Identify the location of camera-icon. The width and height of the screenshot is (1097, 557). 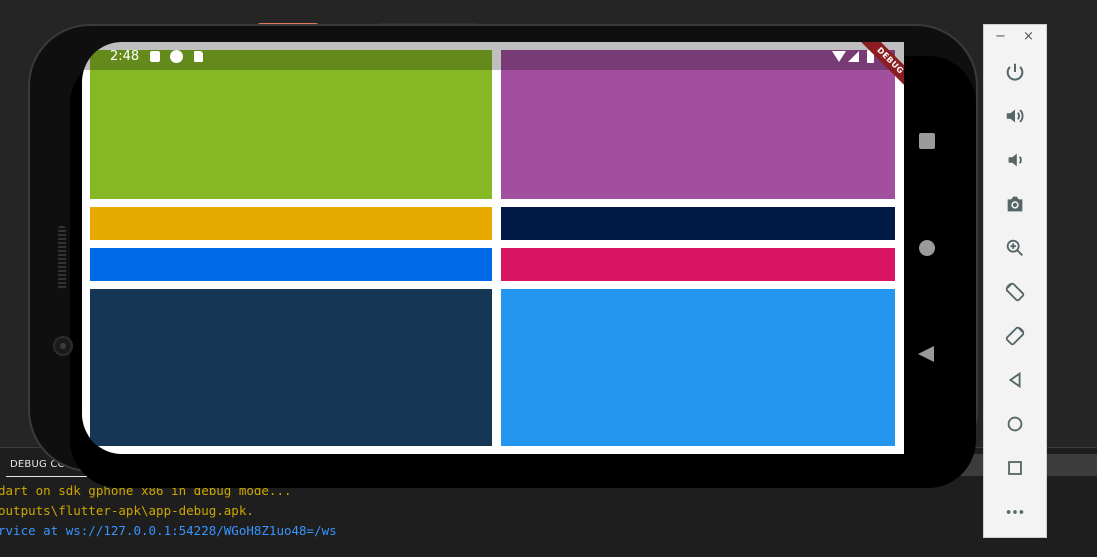
(1015, 204).